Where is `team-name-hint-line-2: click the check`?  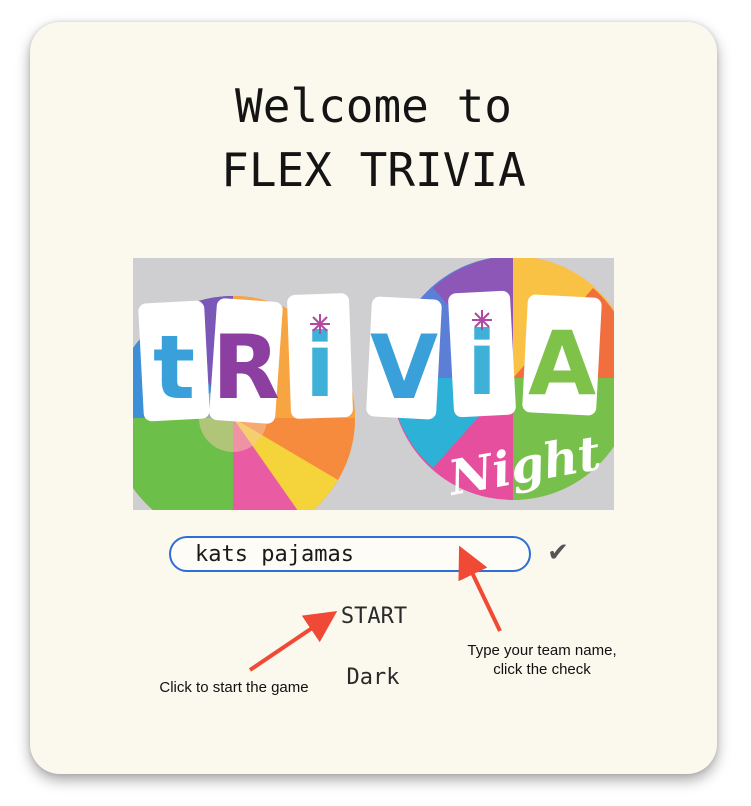 team-name-hint-line-2: click the check is located at coordinates (542, 669).